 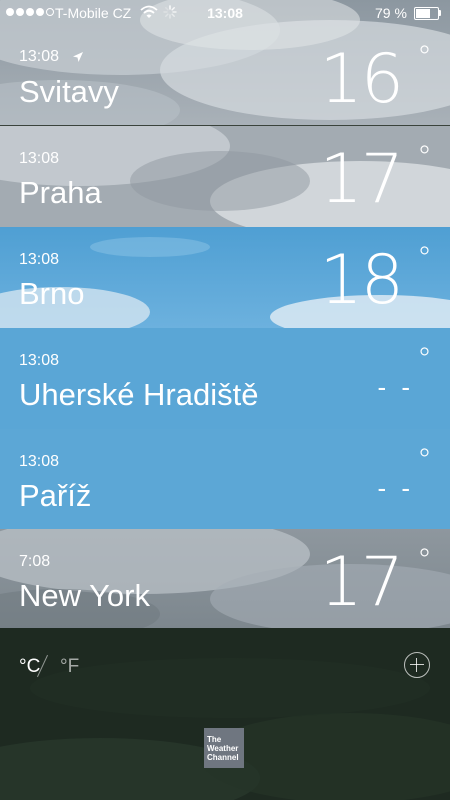 I want to click on city-row-new-york: 7:08 New York 17 °, so click(x=225, y=579).